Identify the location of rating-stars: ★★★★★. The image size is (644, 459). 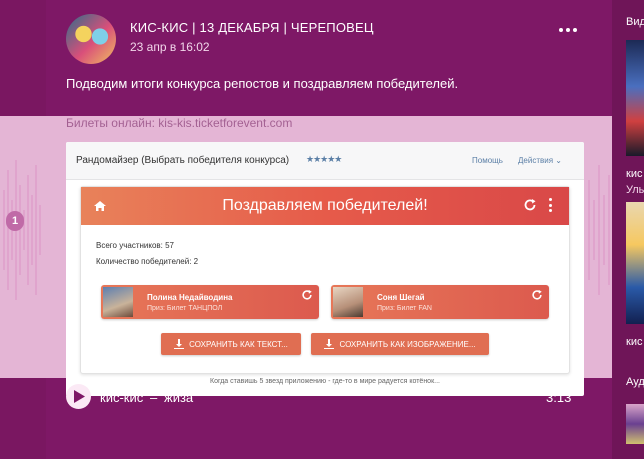
(324, 159).